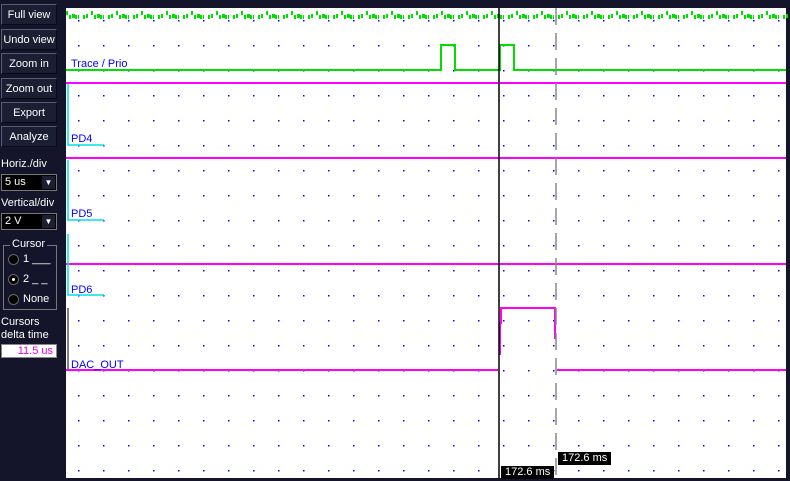  Describe the element at coordinates (585, 458) in the screenshot. I see `cursor-2-time: 172.6 ms` at that location.